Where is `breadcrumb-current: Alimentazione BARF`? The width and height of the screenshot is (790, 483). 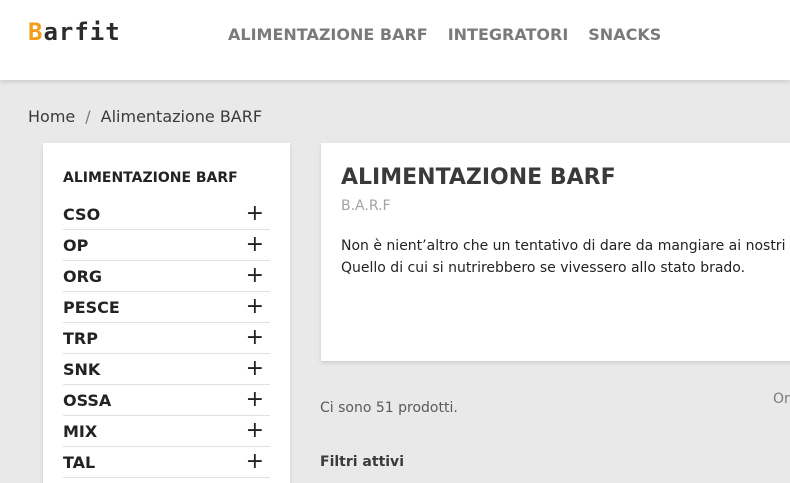
breadcrumb-current: Alimentazione BARF is located at coordinates (181, 116).